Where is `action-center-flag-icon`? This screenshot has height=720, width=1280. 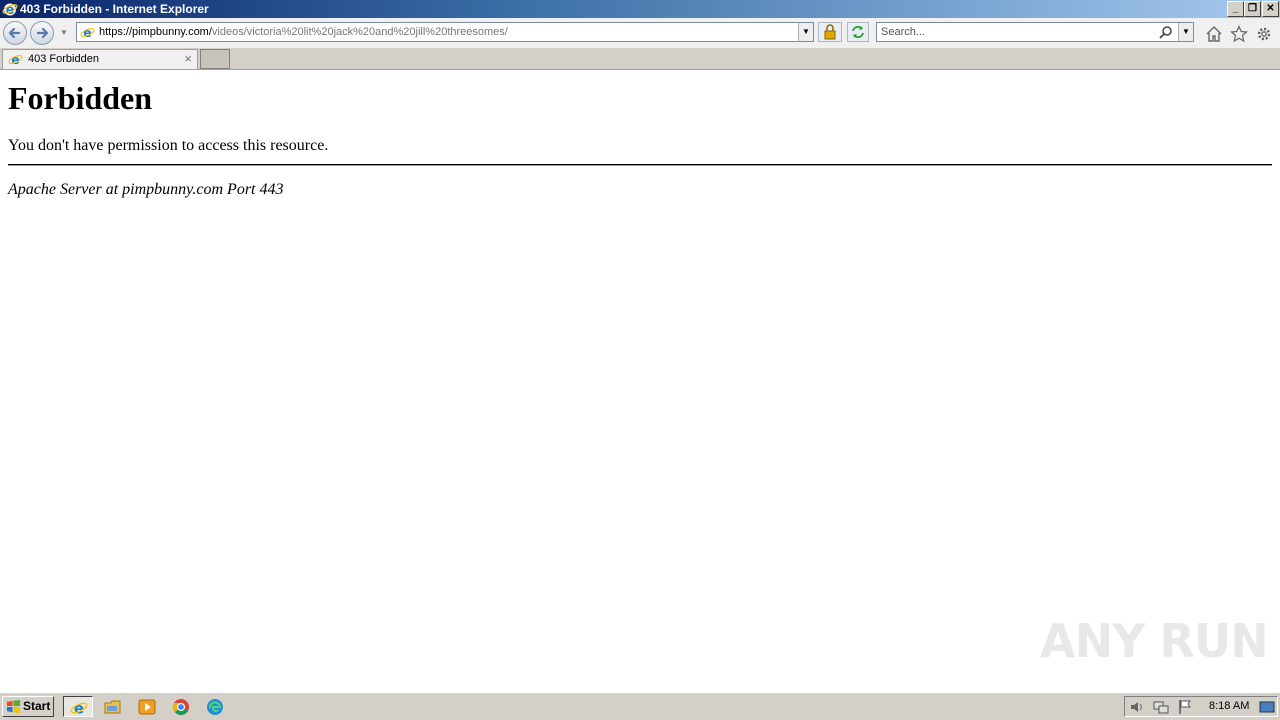
action-center-flag-icon is located at coordinates (1185, 707).